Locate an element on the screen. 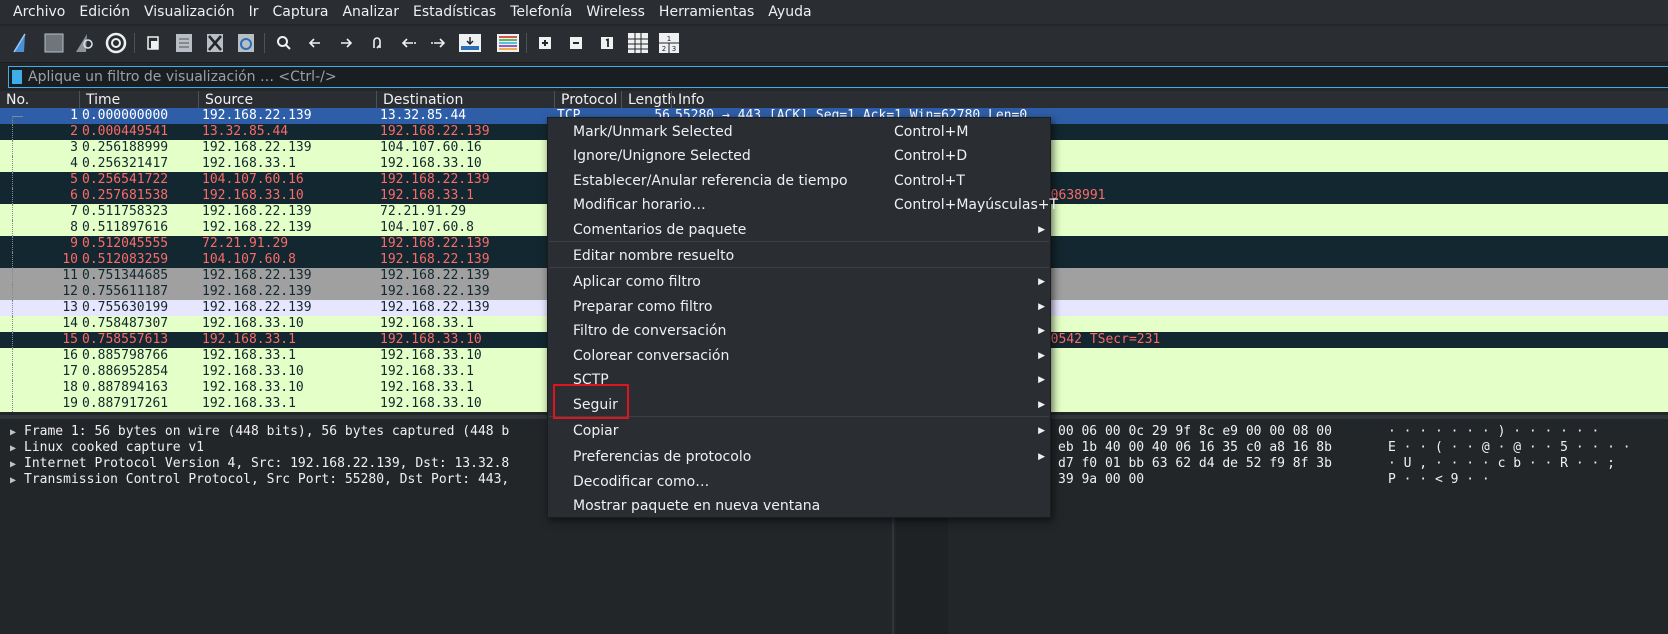 The image size is (1668, 634). menu-telefonia: Telefonía is located at coordinates (541, 12).